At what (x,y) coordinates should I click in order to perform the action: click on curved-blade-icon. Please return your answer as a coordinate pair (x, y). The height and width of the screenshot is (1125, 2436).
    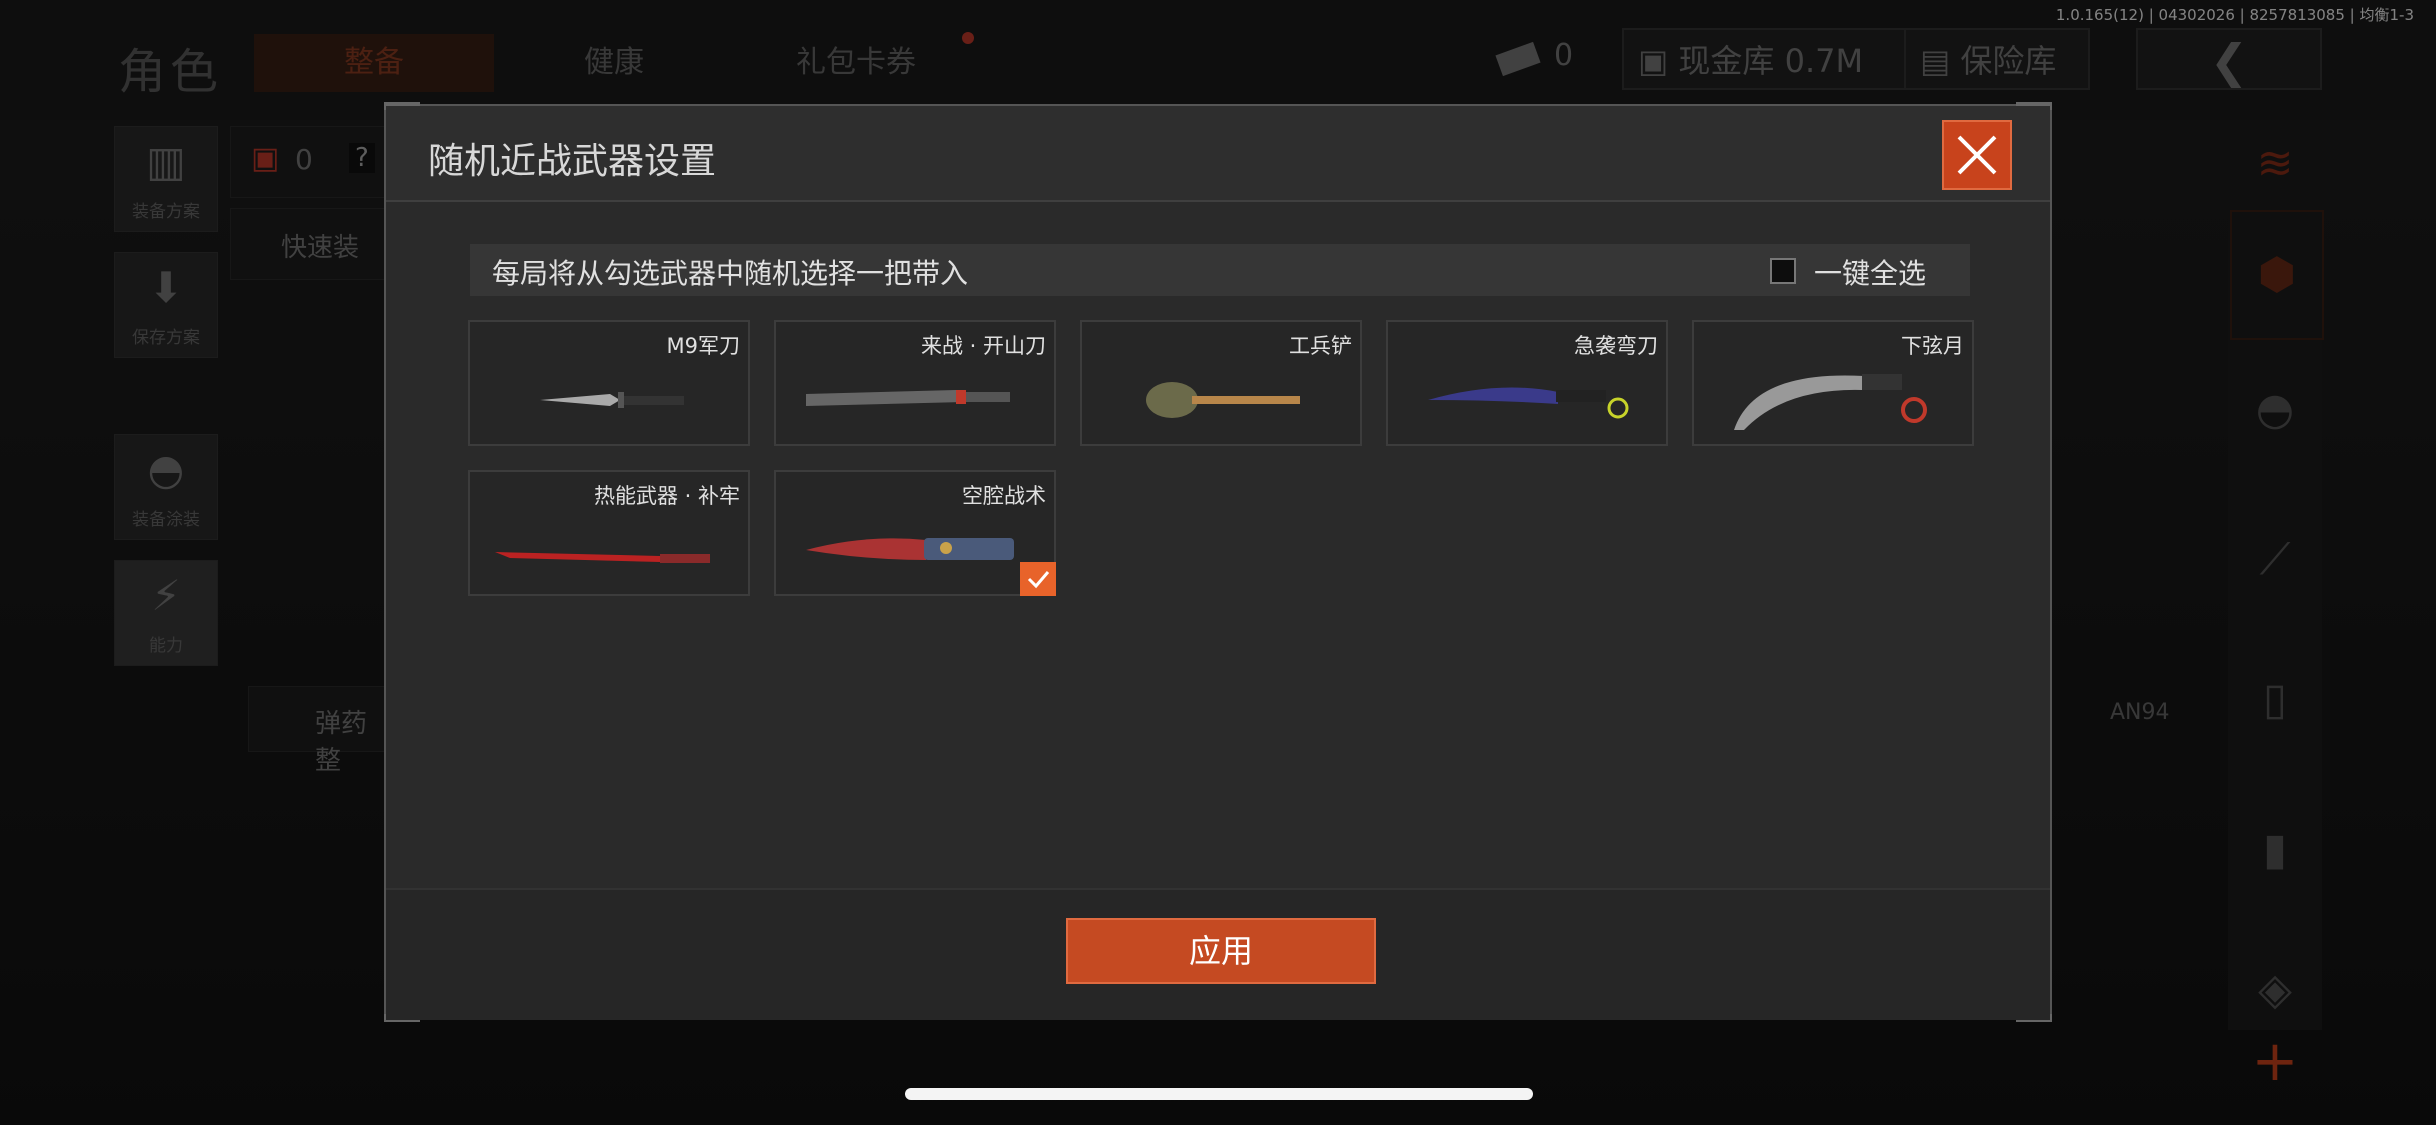
    Looking at the image, I should click on (1528, 403).